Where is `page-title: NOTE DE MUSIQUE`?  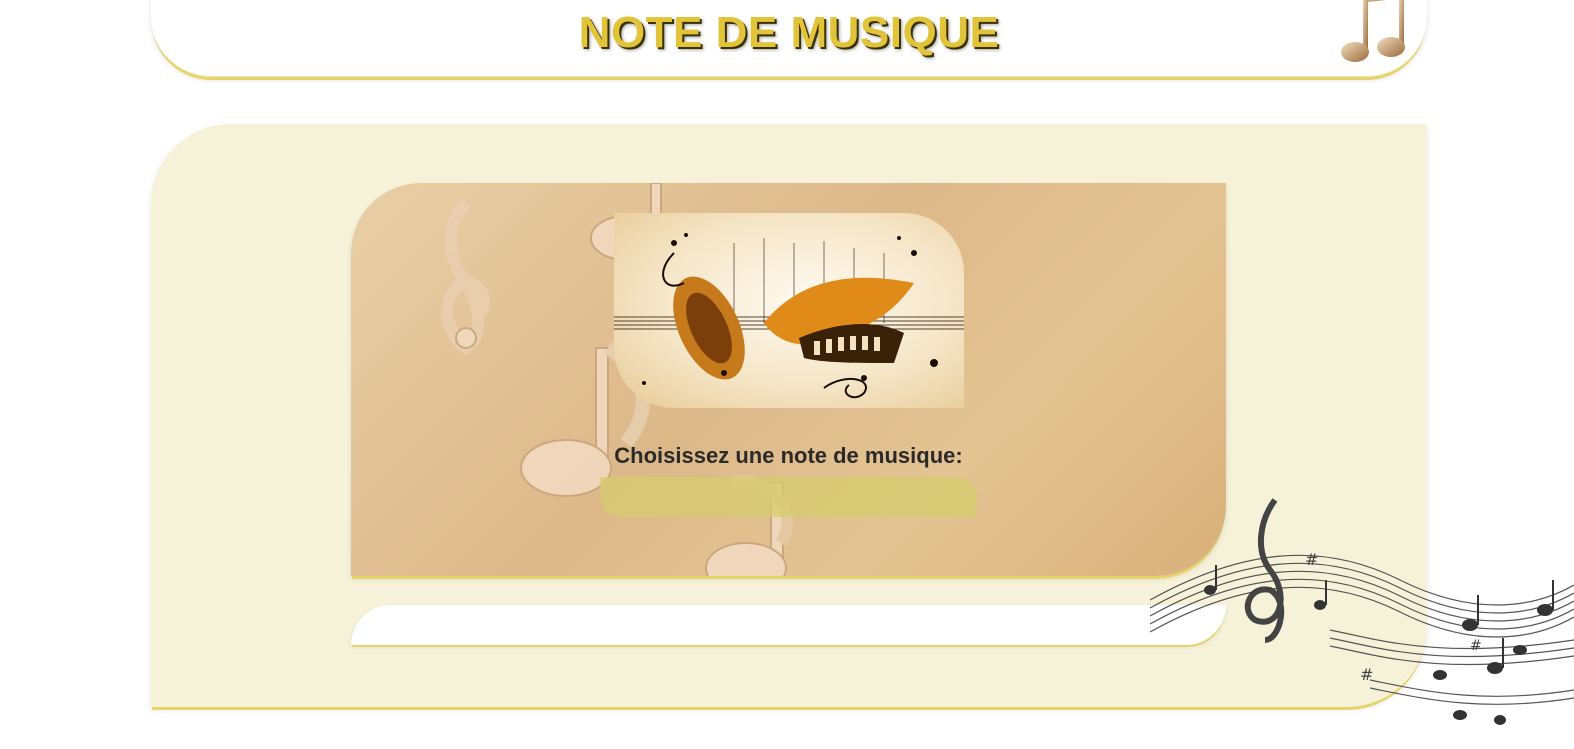 page-title: NOTE DE MUSIQUE is located at coordinates (789, 32).